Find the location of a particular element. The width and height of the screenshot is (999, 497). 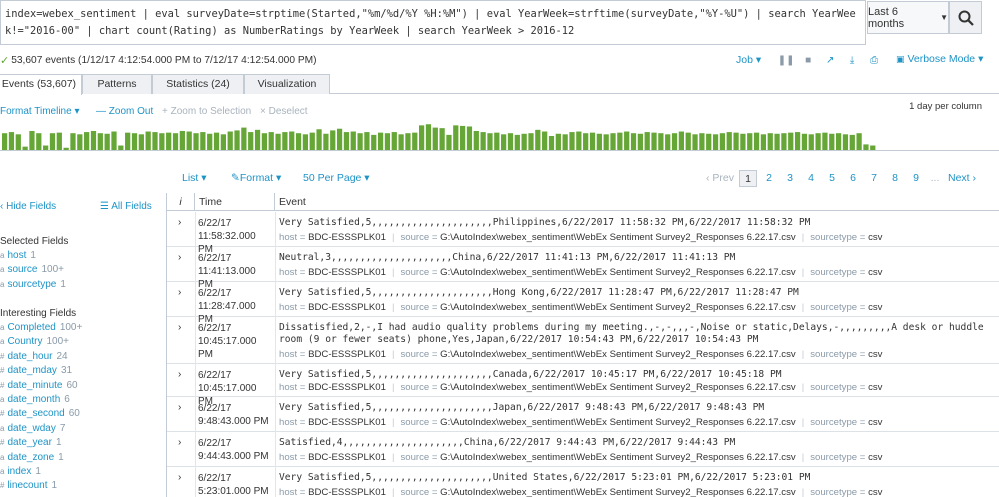

per-page-menu: 50 Per Page ▾ is located at coordinates (336, 178).